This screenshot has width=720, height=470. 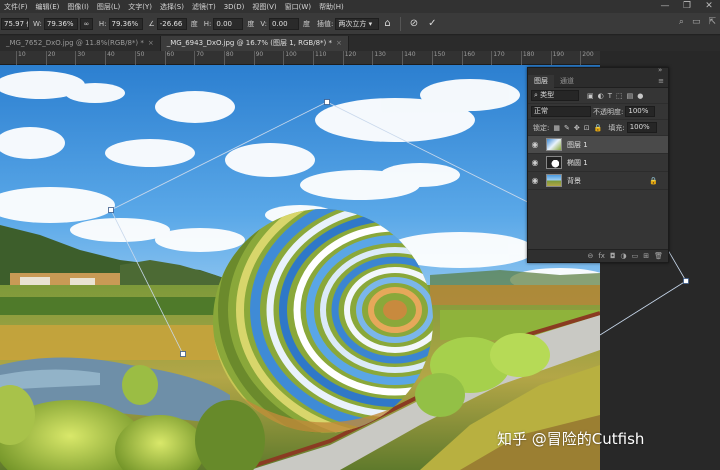 I want to click on tab-layers: 图层, so click(x=541, y=81).